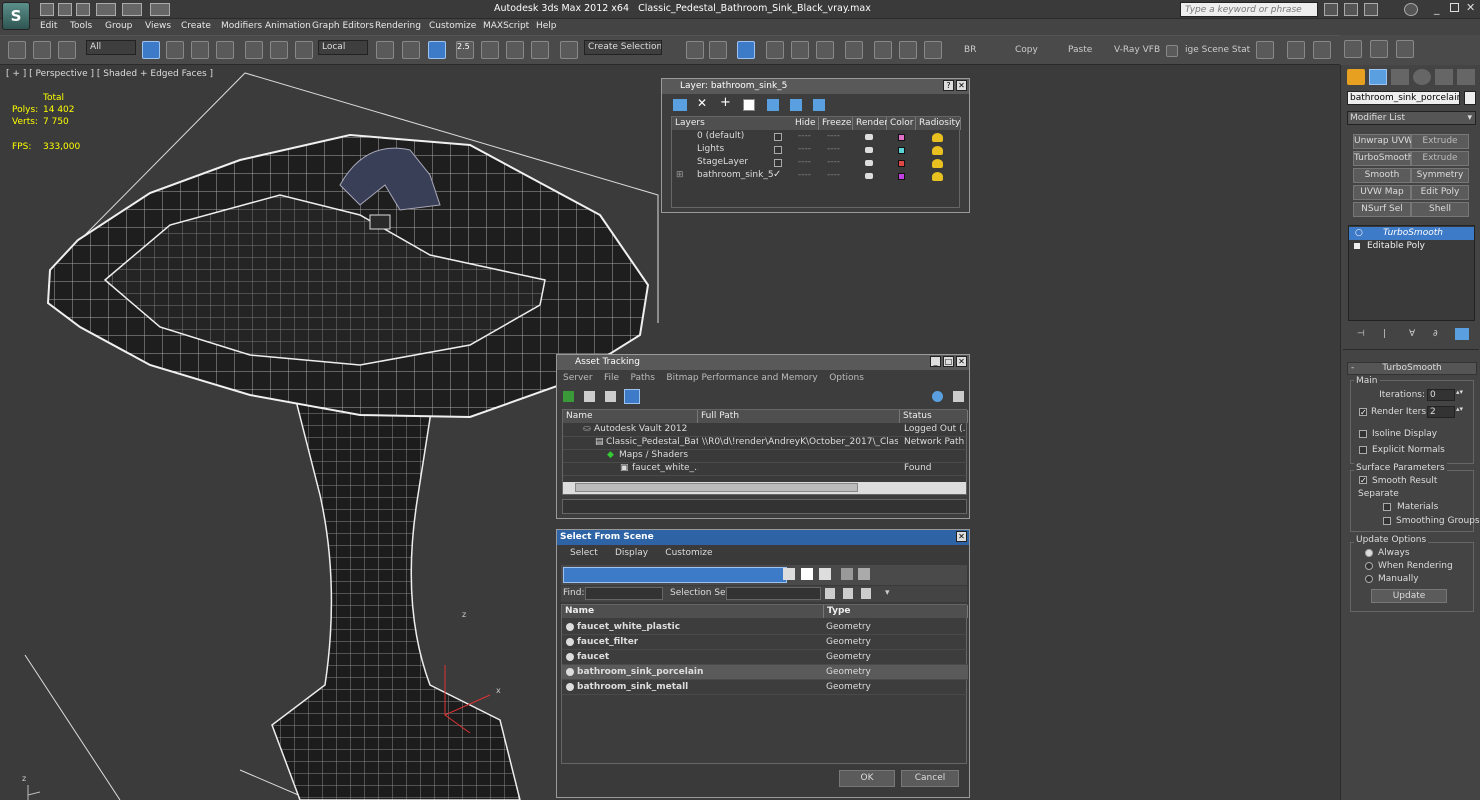  Describe the element at coordinates (584, 553) in the screenshot. I see `select-menu-select: Select` at that location.